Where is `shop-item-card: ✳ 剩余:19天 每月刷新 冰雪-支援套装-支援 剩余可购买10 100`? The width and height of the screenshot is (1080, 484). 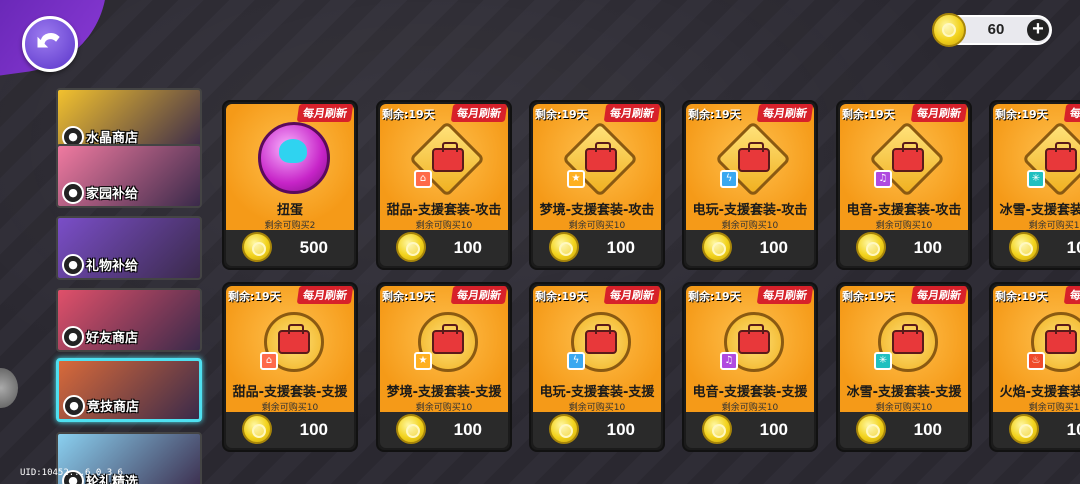
shop-item-card: ✳ 剩余:19天 每月刷新 冰雪-支援套装-支援 剩余可购买10 100 is located at coordinates (904, 367).